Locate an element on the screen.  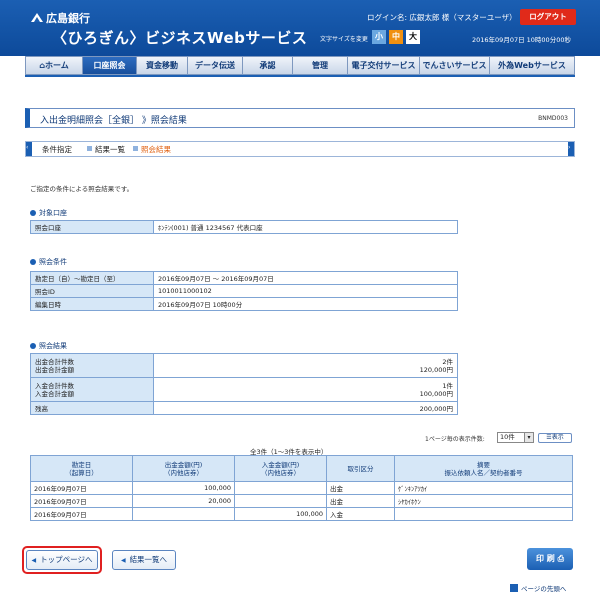
font-size-label: 文字サイズを変更 is located at coordinates (344, 39).